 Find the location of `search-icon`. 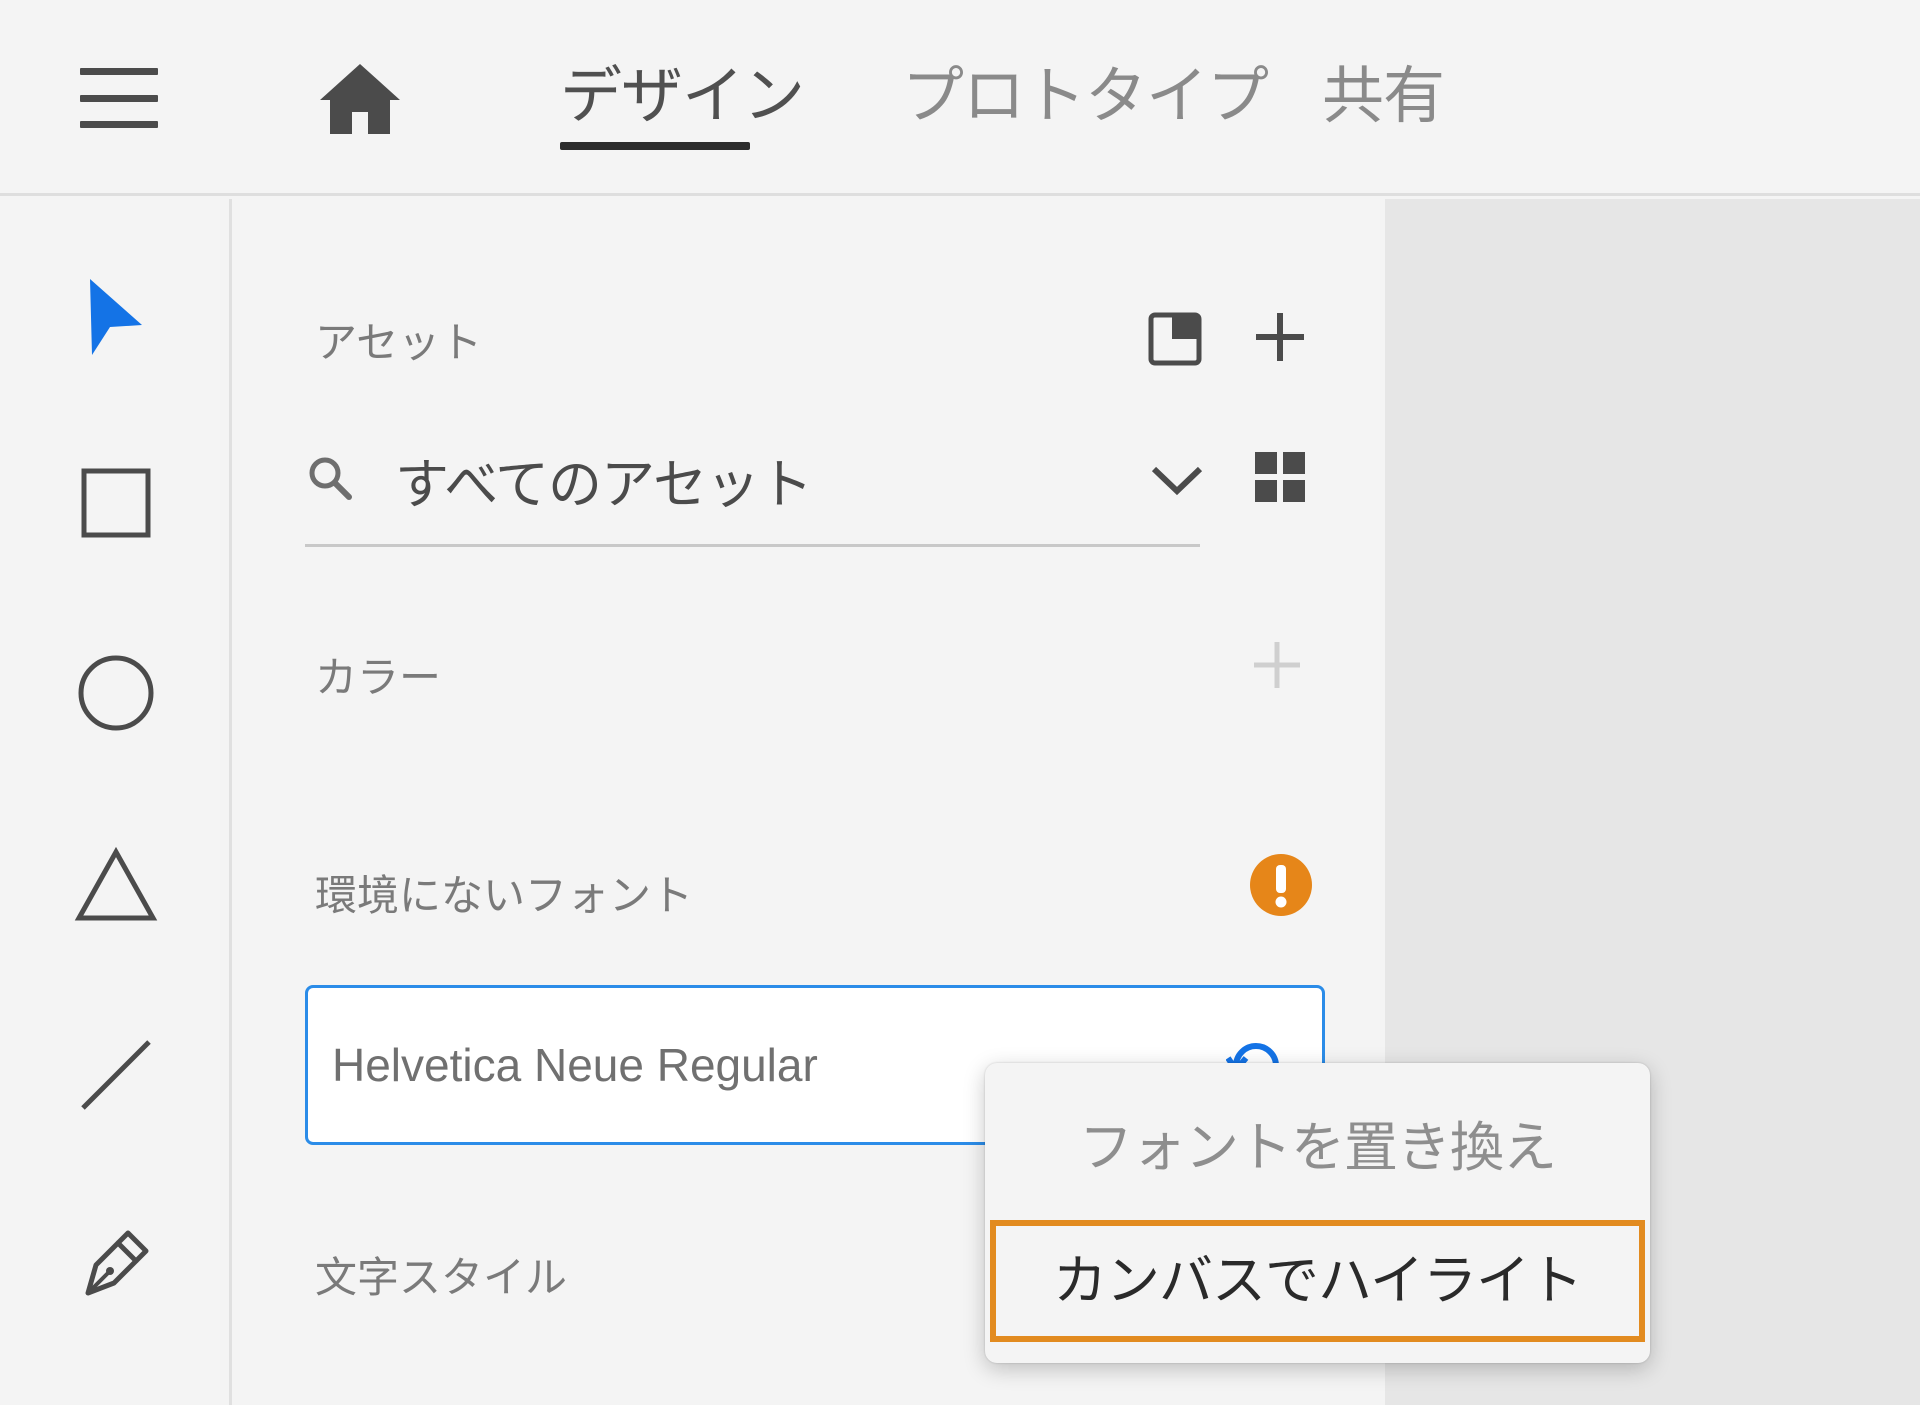

search-icon is located at coordinates (330, 478).